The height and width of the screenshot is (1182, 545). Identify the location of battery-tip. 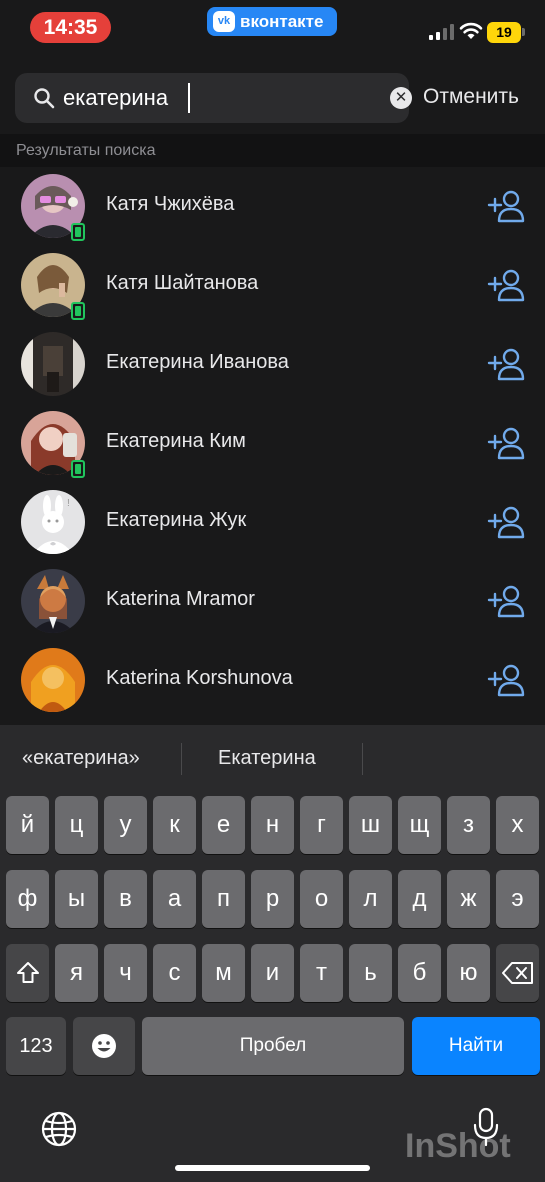
(523, 32).